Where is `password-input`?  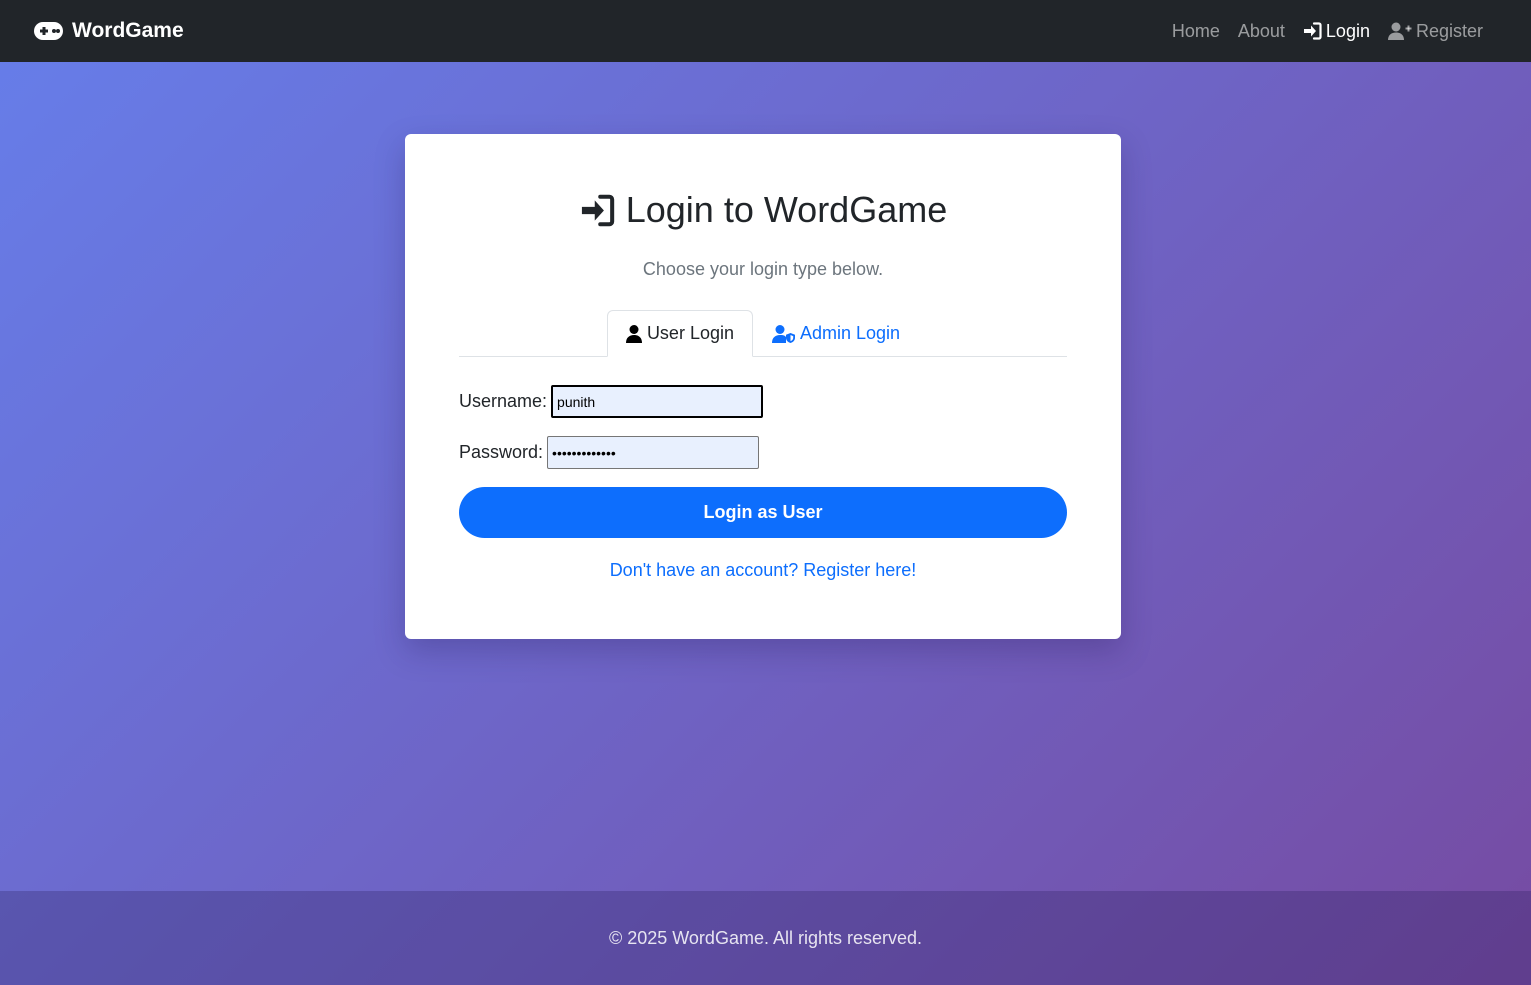
password-input is located at coordinates (653, 452).